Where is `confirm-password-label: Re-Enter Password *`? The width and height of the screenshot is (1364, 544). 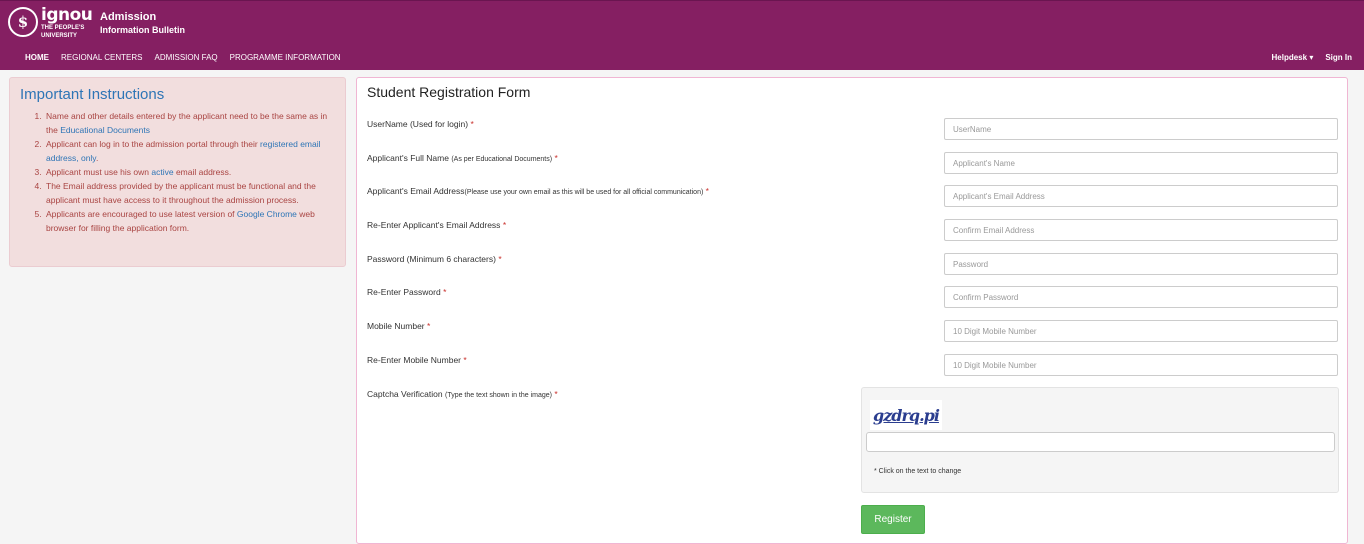
confirm-password-label: Re-Enter Password * is located at coordinates (407, 292).